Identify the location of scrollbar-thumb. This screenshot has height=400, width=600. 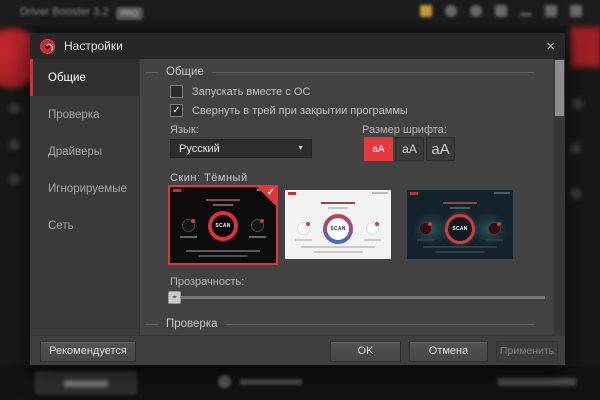
(559, 88).